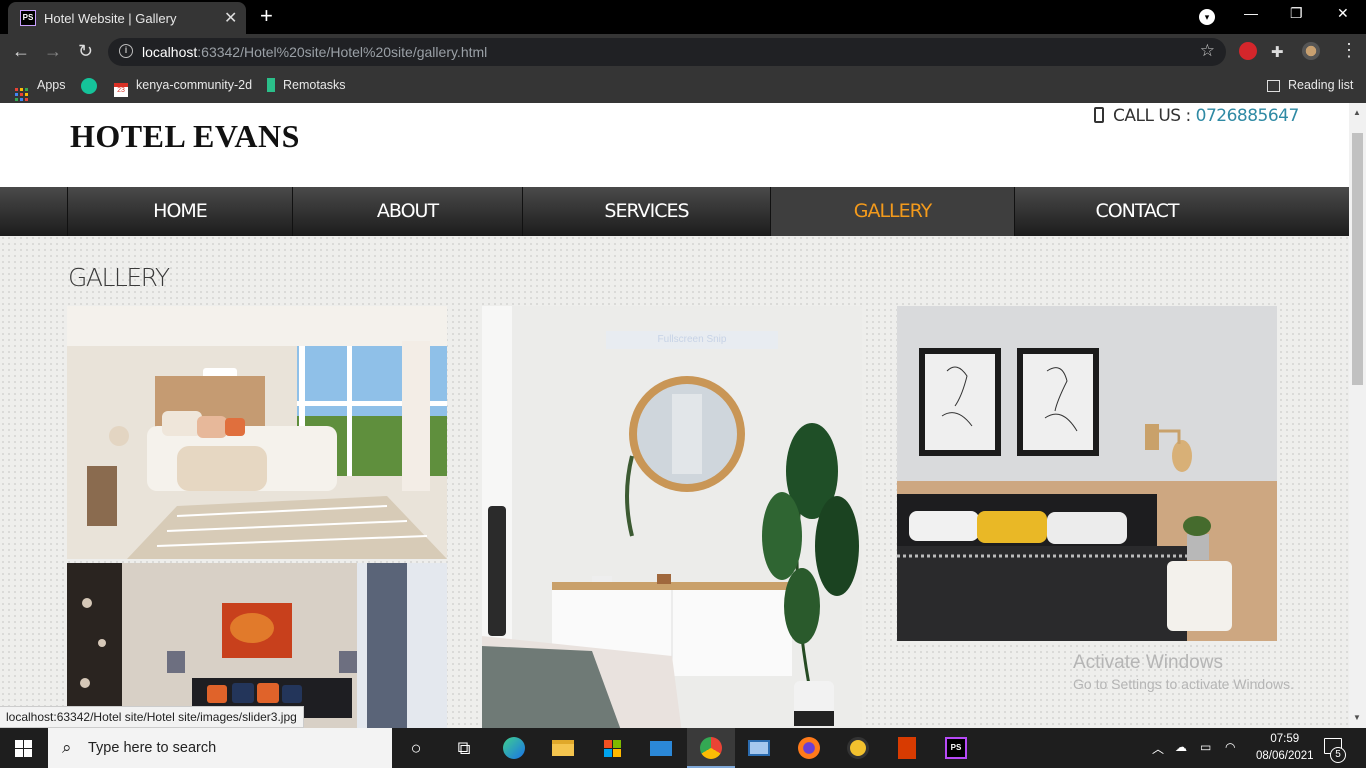 Image resolution: width=1366 pixels, height=768 pixels. I want to click on bookmark-star-icon: ☆, so click(1207, 51).